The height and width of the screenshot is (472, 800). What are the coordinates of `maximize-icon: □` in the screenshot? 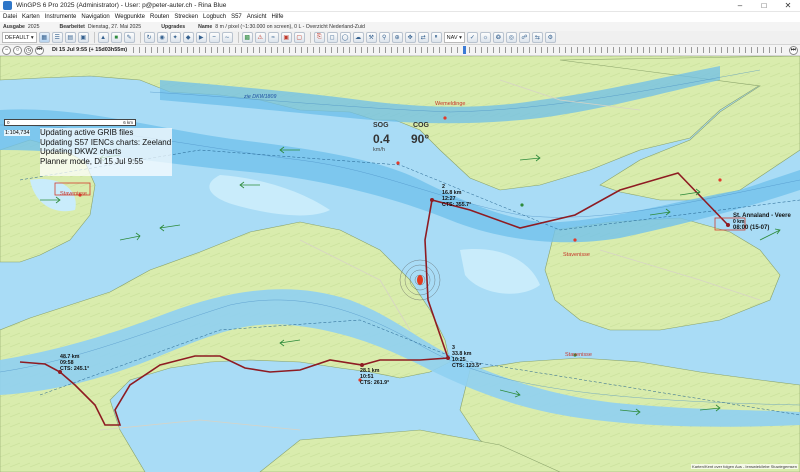 It's located at (764, 6).